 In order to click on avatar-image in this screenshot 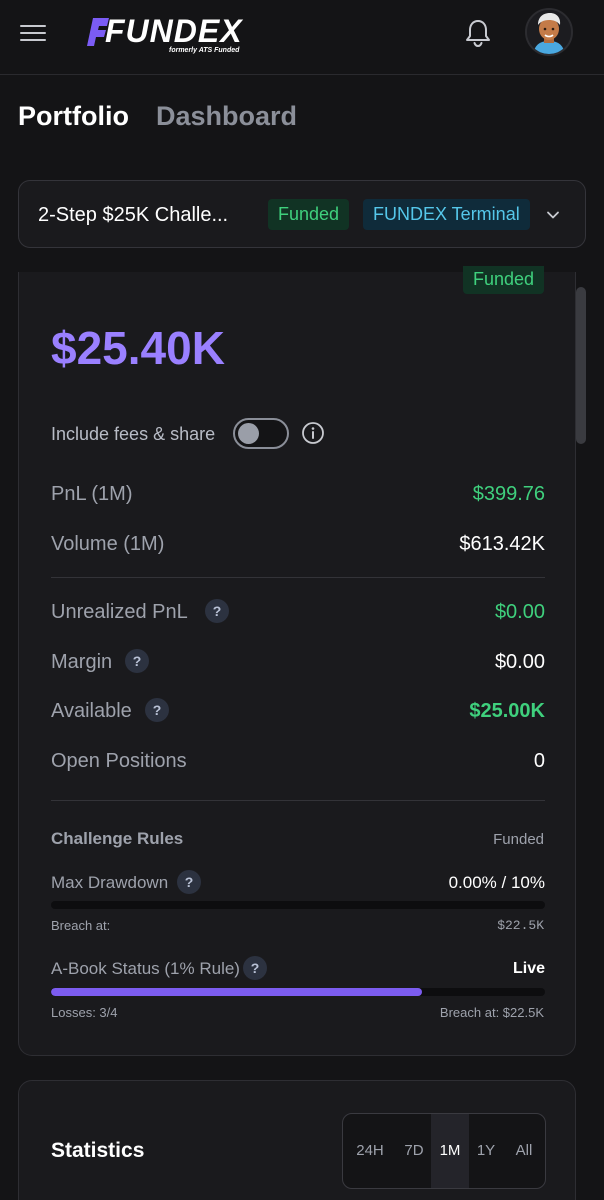, I will do `click(549, 32)`.